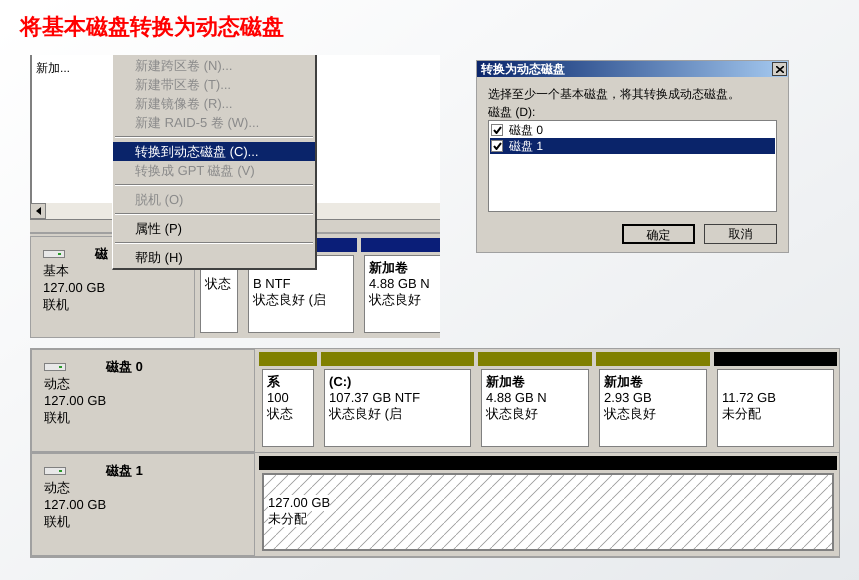  Describe the element at coordinates (152, 26) in the screenshot. I see `slide-title: 将基本磁盘转换为动态磁盘` at that location.